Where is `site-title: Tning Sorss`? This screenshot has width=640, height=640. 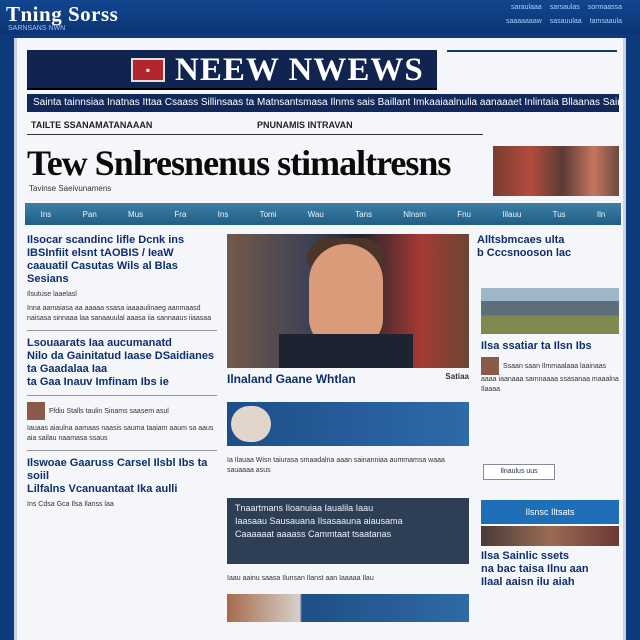 site-title: Tning Sorss is located at coordinates (62, 14).